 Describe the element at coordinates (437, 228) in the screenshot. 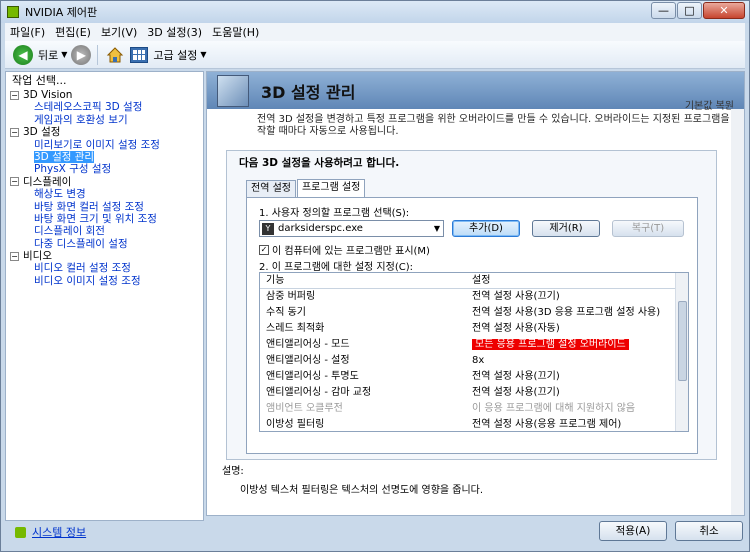

I see `chevron-down-icon: ▼` at that location.